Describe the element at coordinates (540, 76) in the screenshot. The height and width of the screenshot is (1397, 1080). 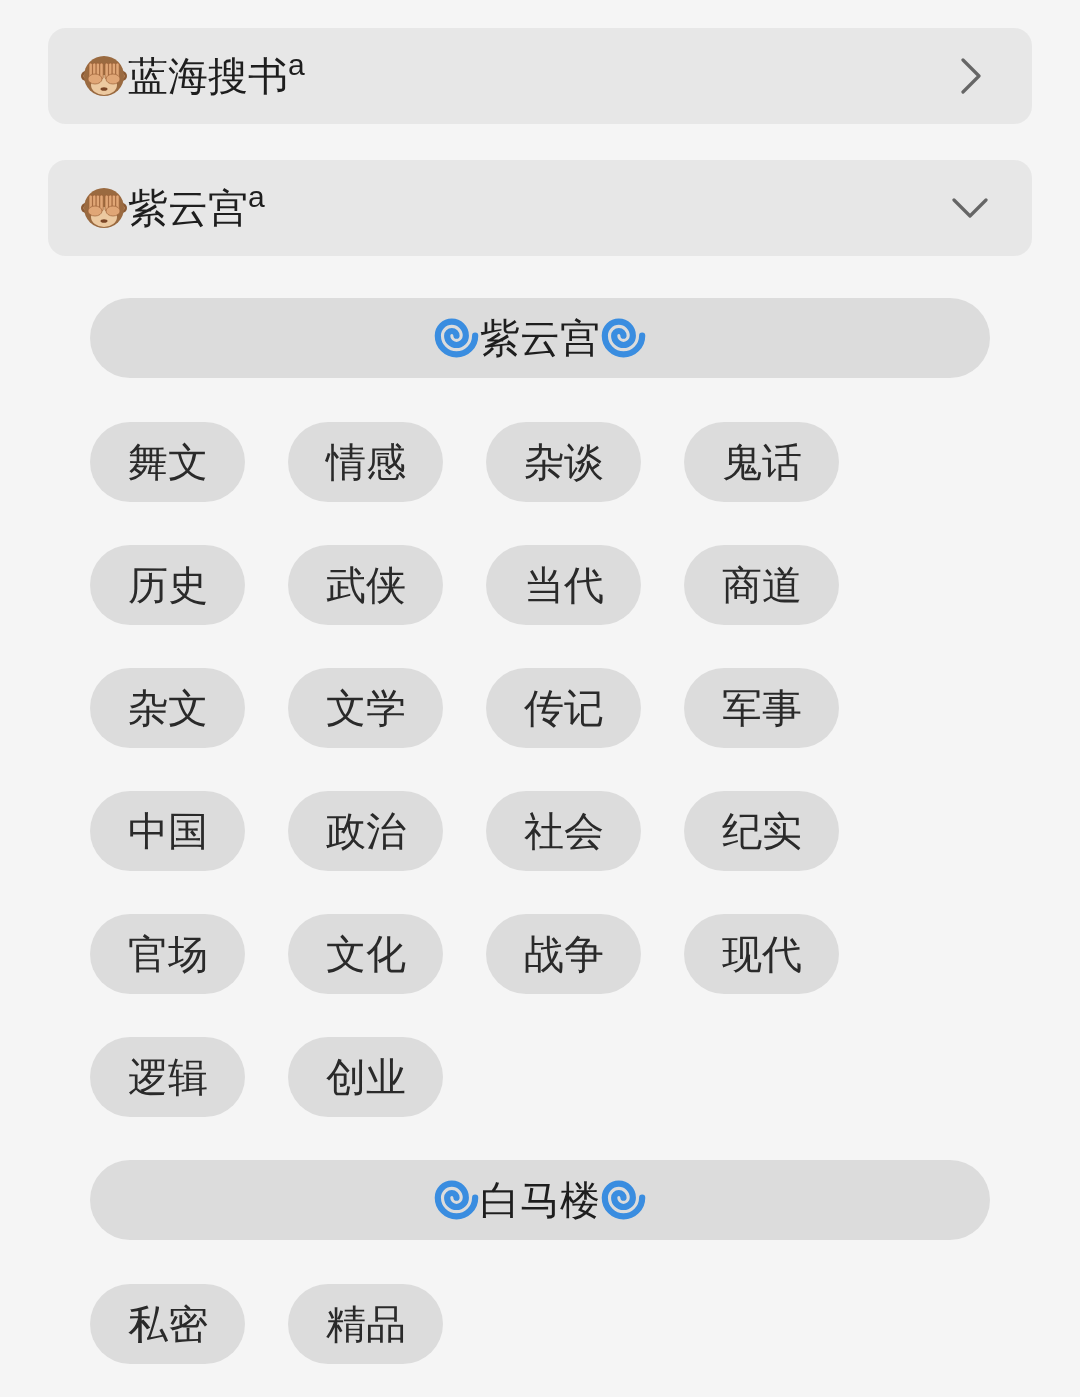
I see `accordion-header: 蓝海搜书$^{a}$` at that location.